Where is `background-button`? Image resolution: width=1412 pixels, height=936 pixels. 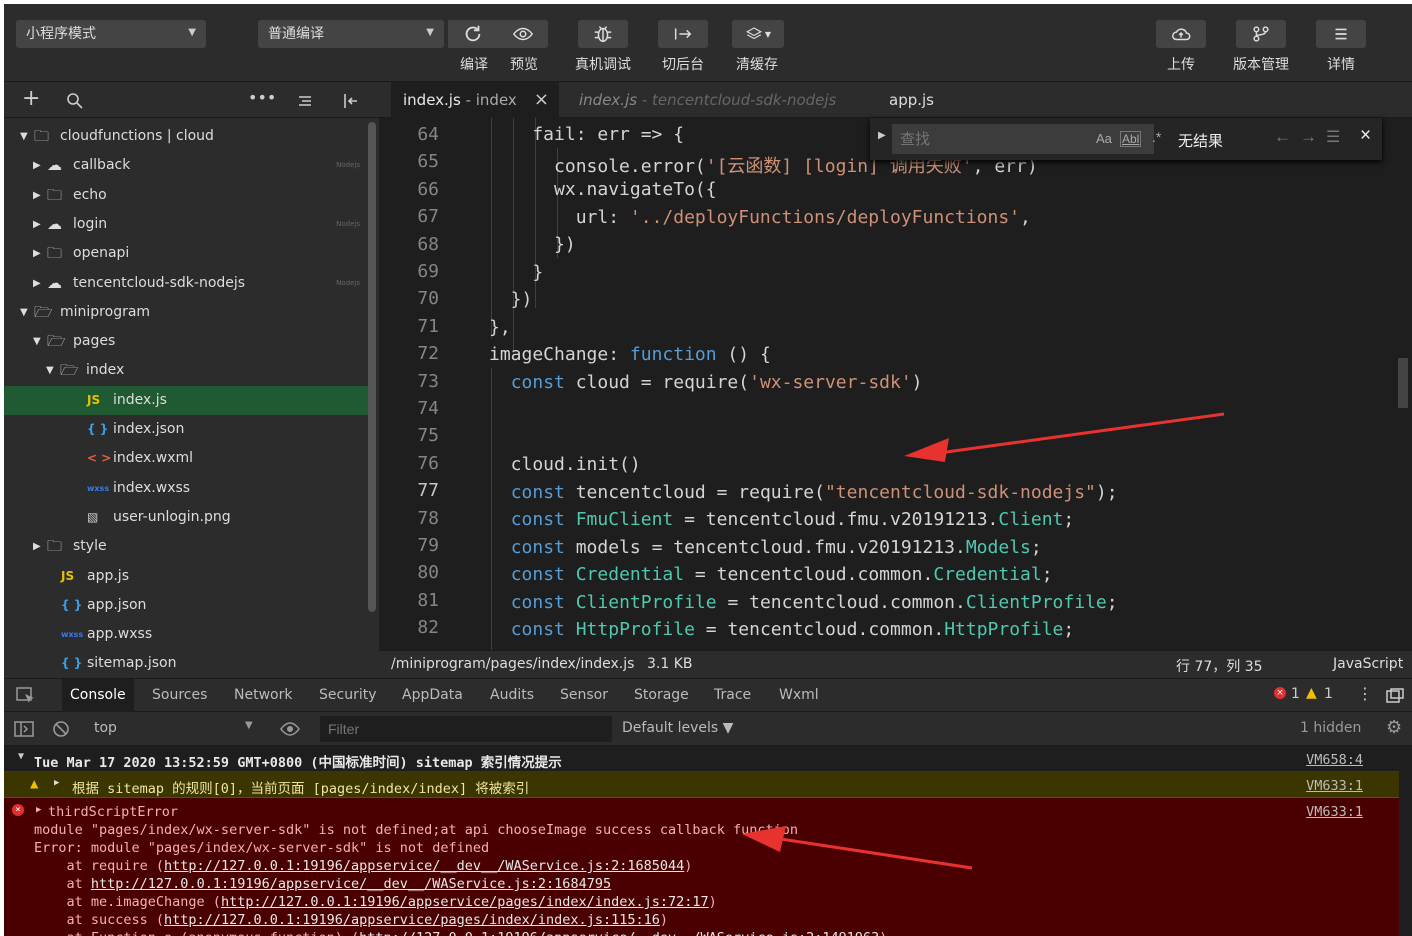
background-button is located at coordinates (683, 34).